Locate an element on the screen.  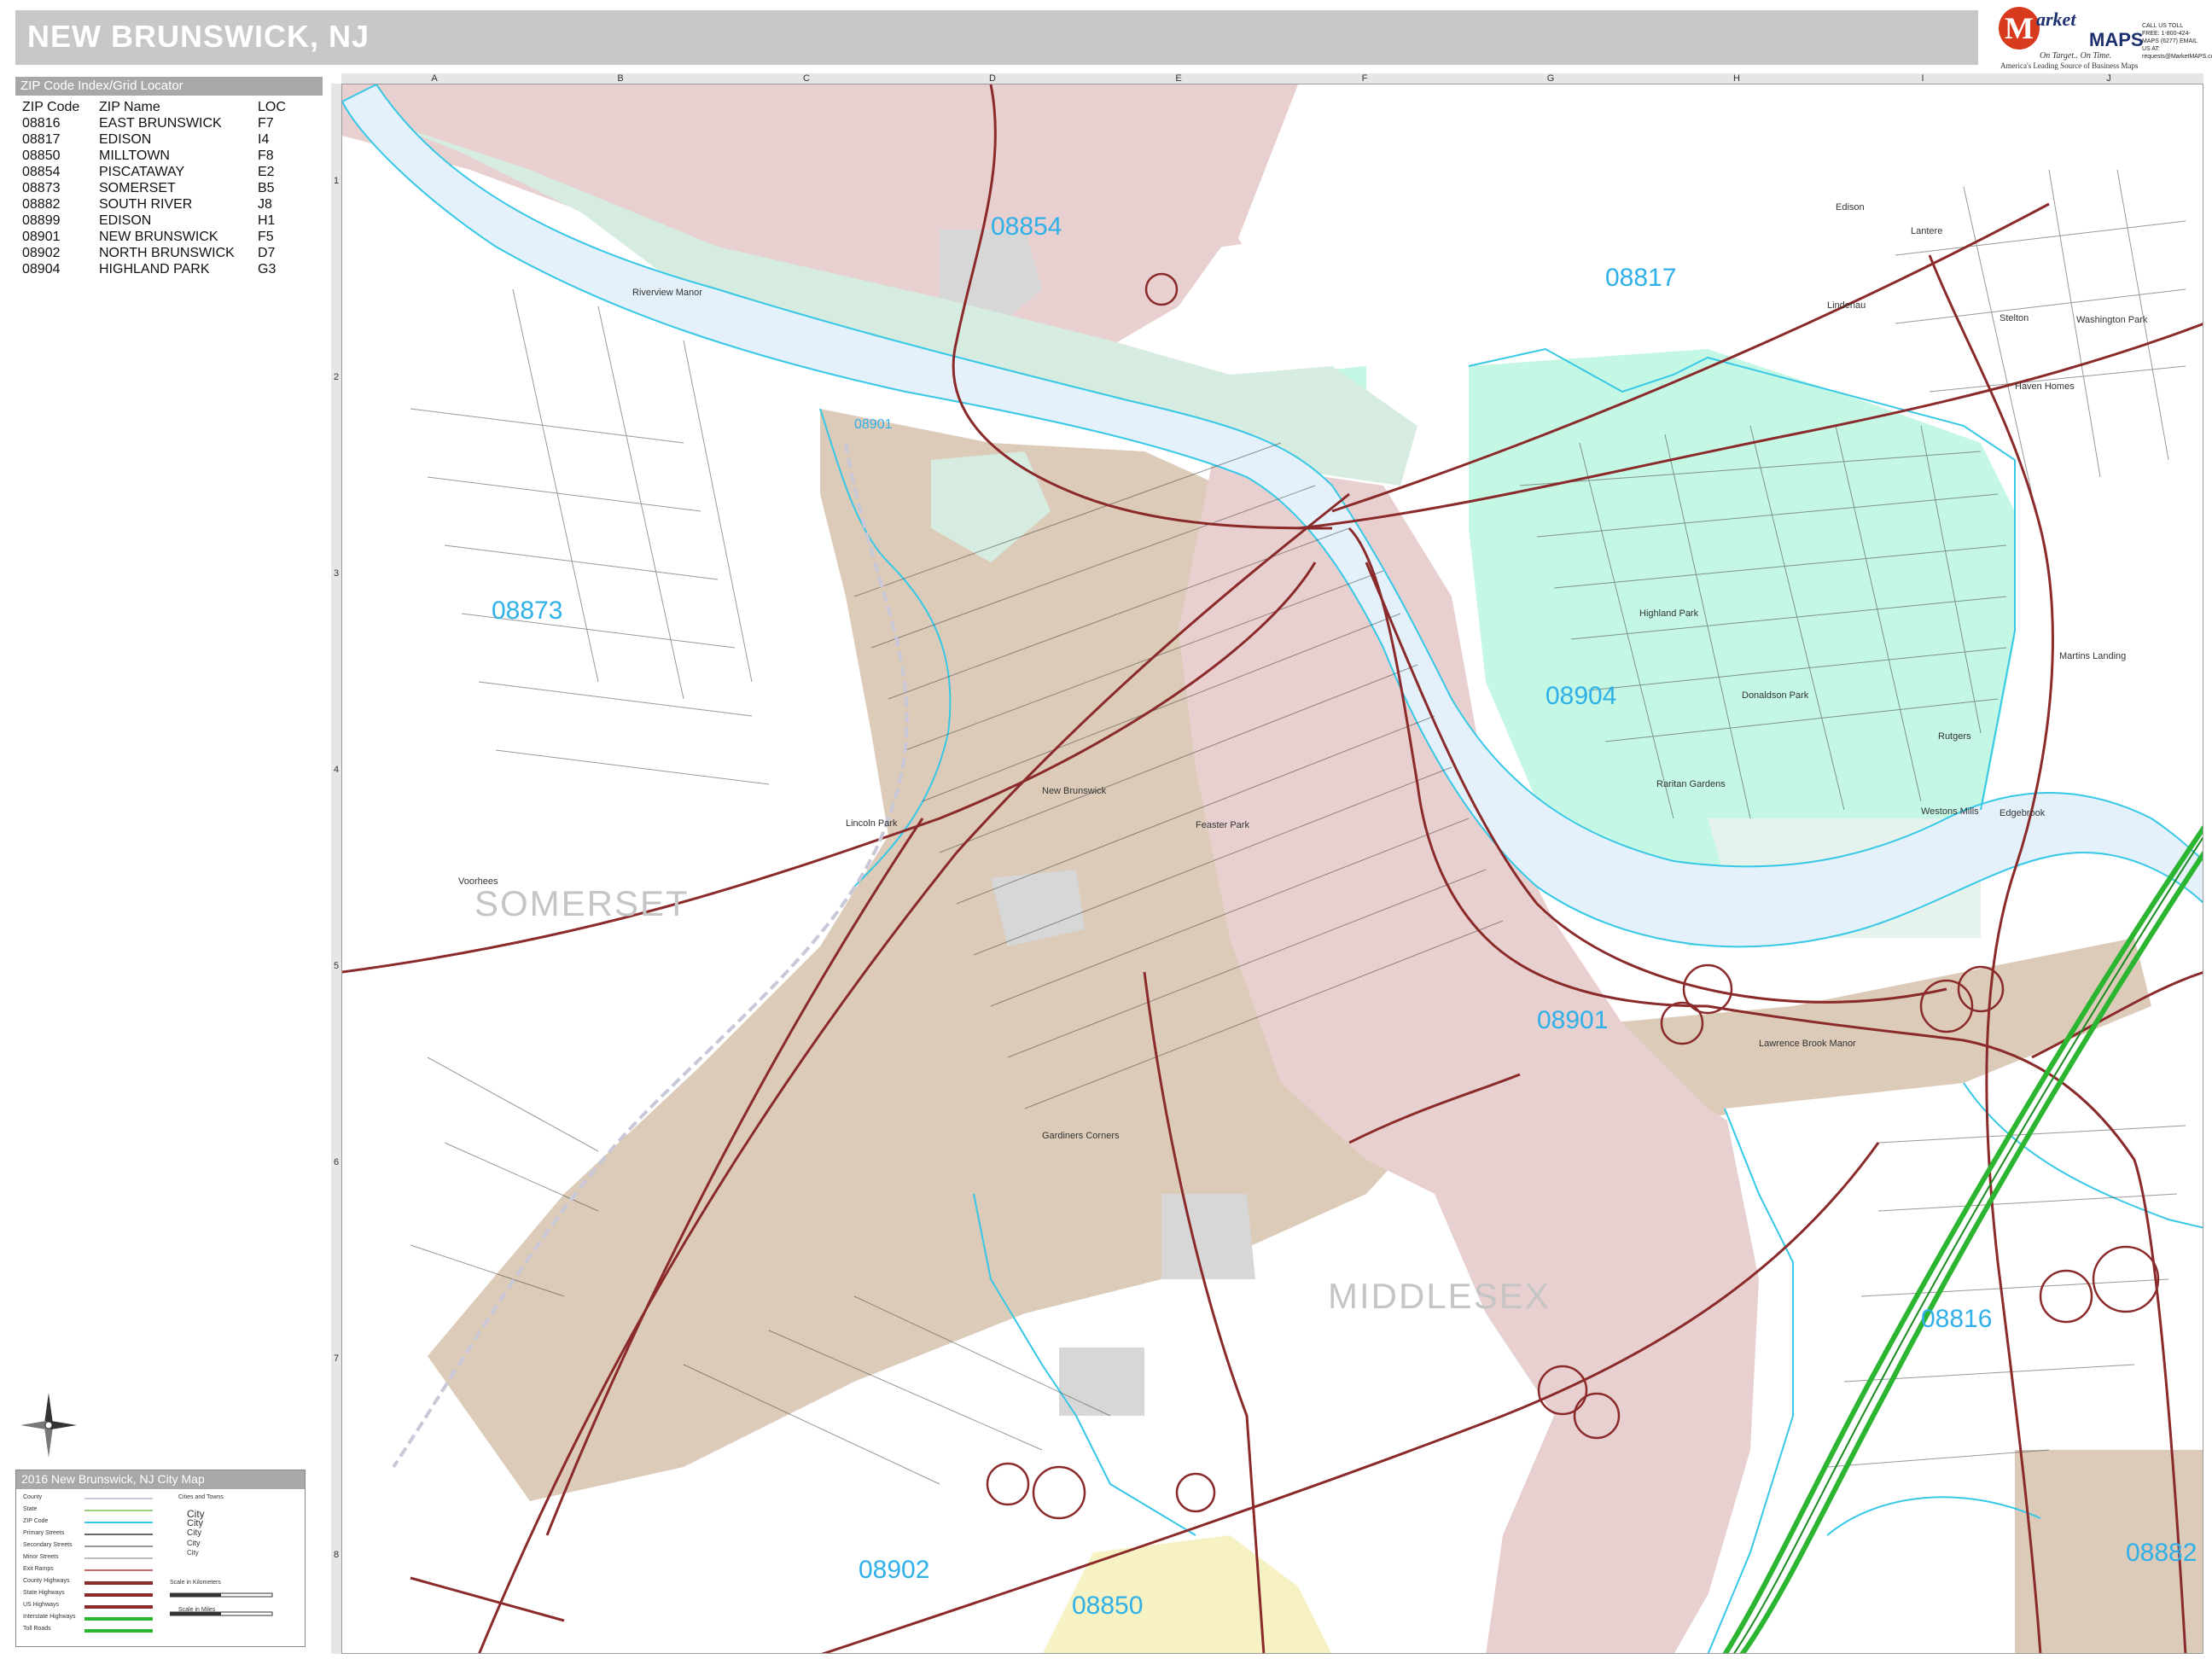
place-label: Riverview Manor is located at coordinates (667, 293).